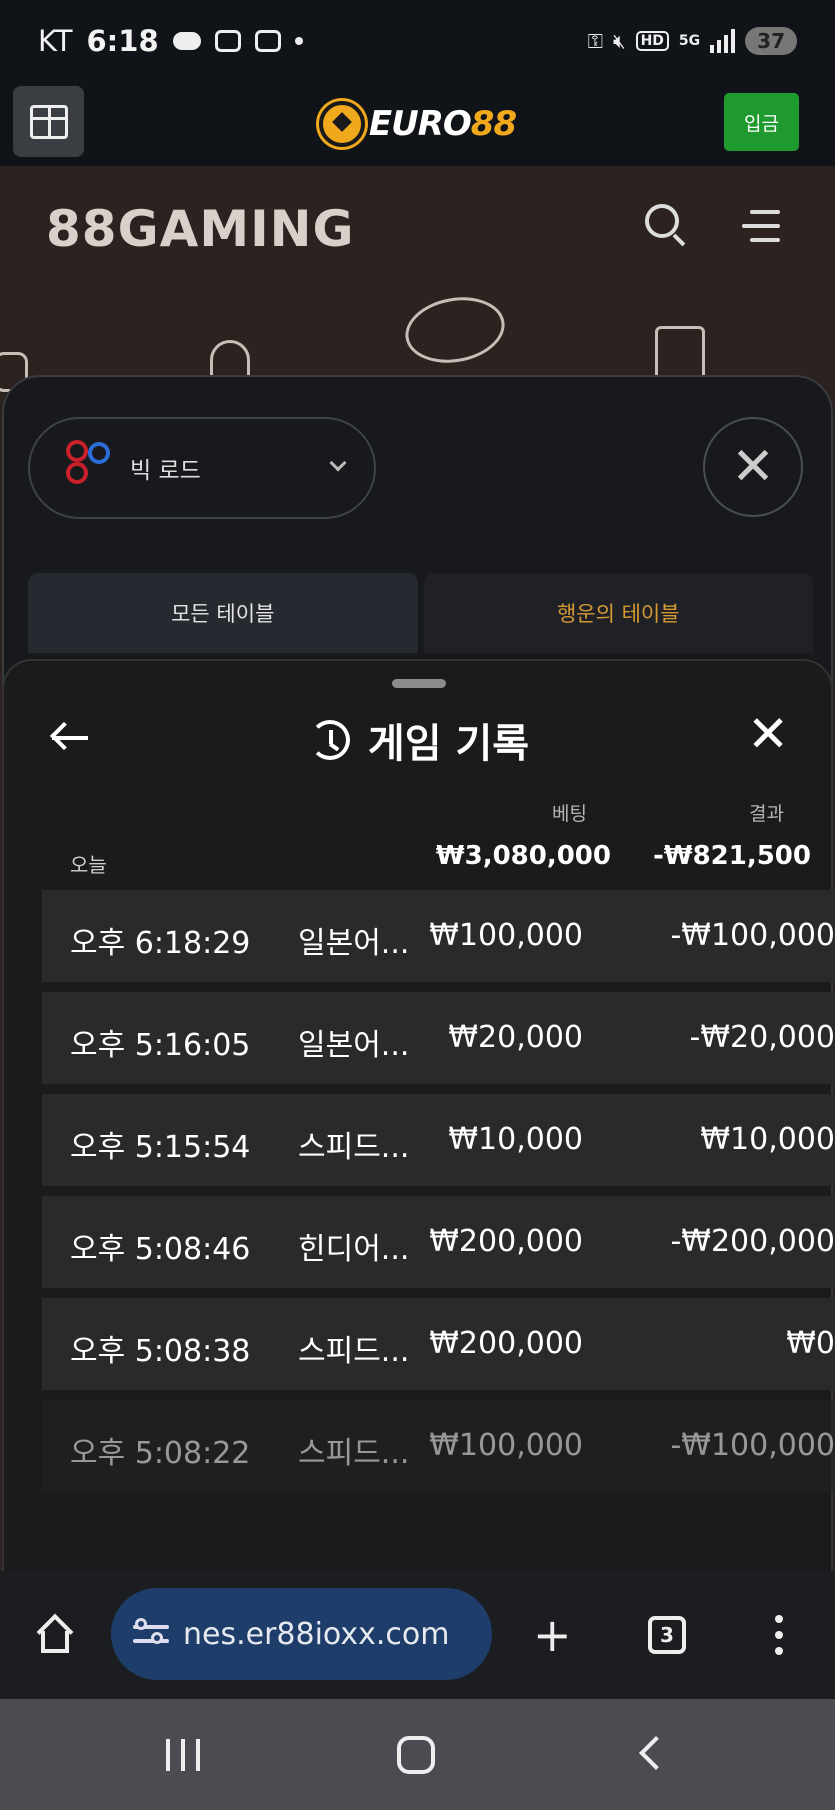  I want to click on history-row: 오후 5:16:05 일본어... ₩20,000 -₩20,000, so click(438, 1038).